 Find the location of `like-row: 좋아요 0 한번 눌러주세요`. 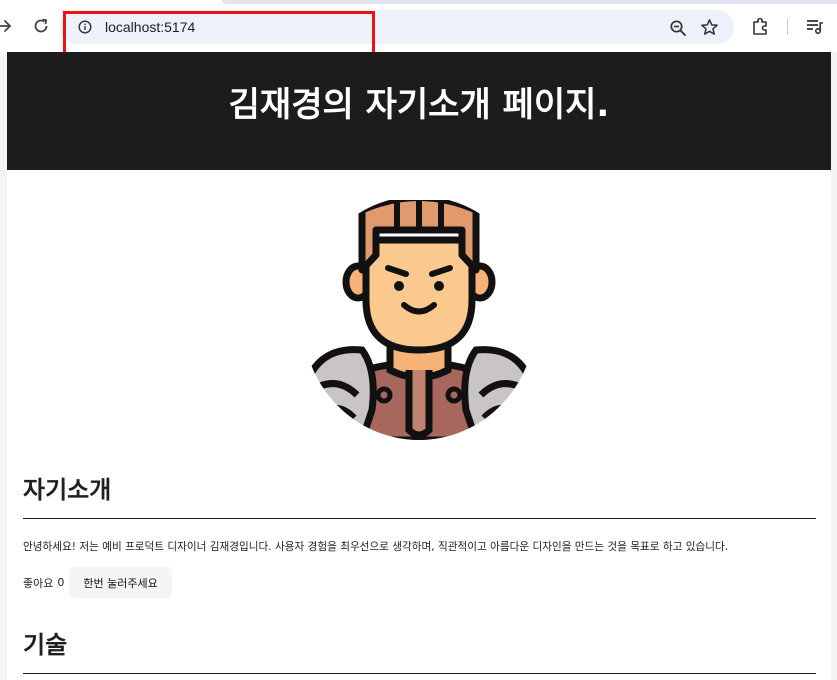

like-row: 좋아요 0 한번 눌러주세요 is located at coordinates (97, 582).